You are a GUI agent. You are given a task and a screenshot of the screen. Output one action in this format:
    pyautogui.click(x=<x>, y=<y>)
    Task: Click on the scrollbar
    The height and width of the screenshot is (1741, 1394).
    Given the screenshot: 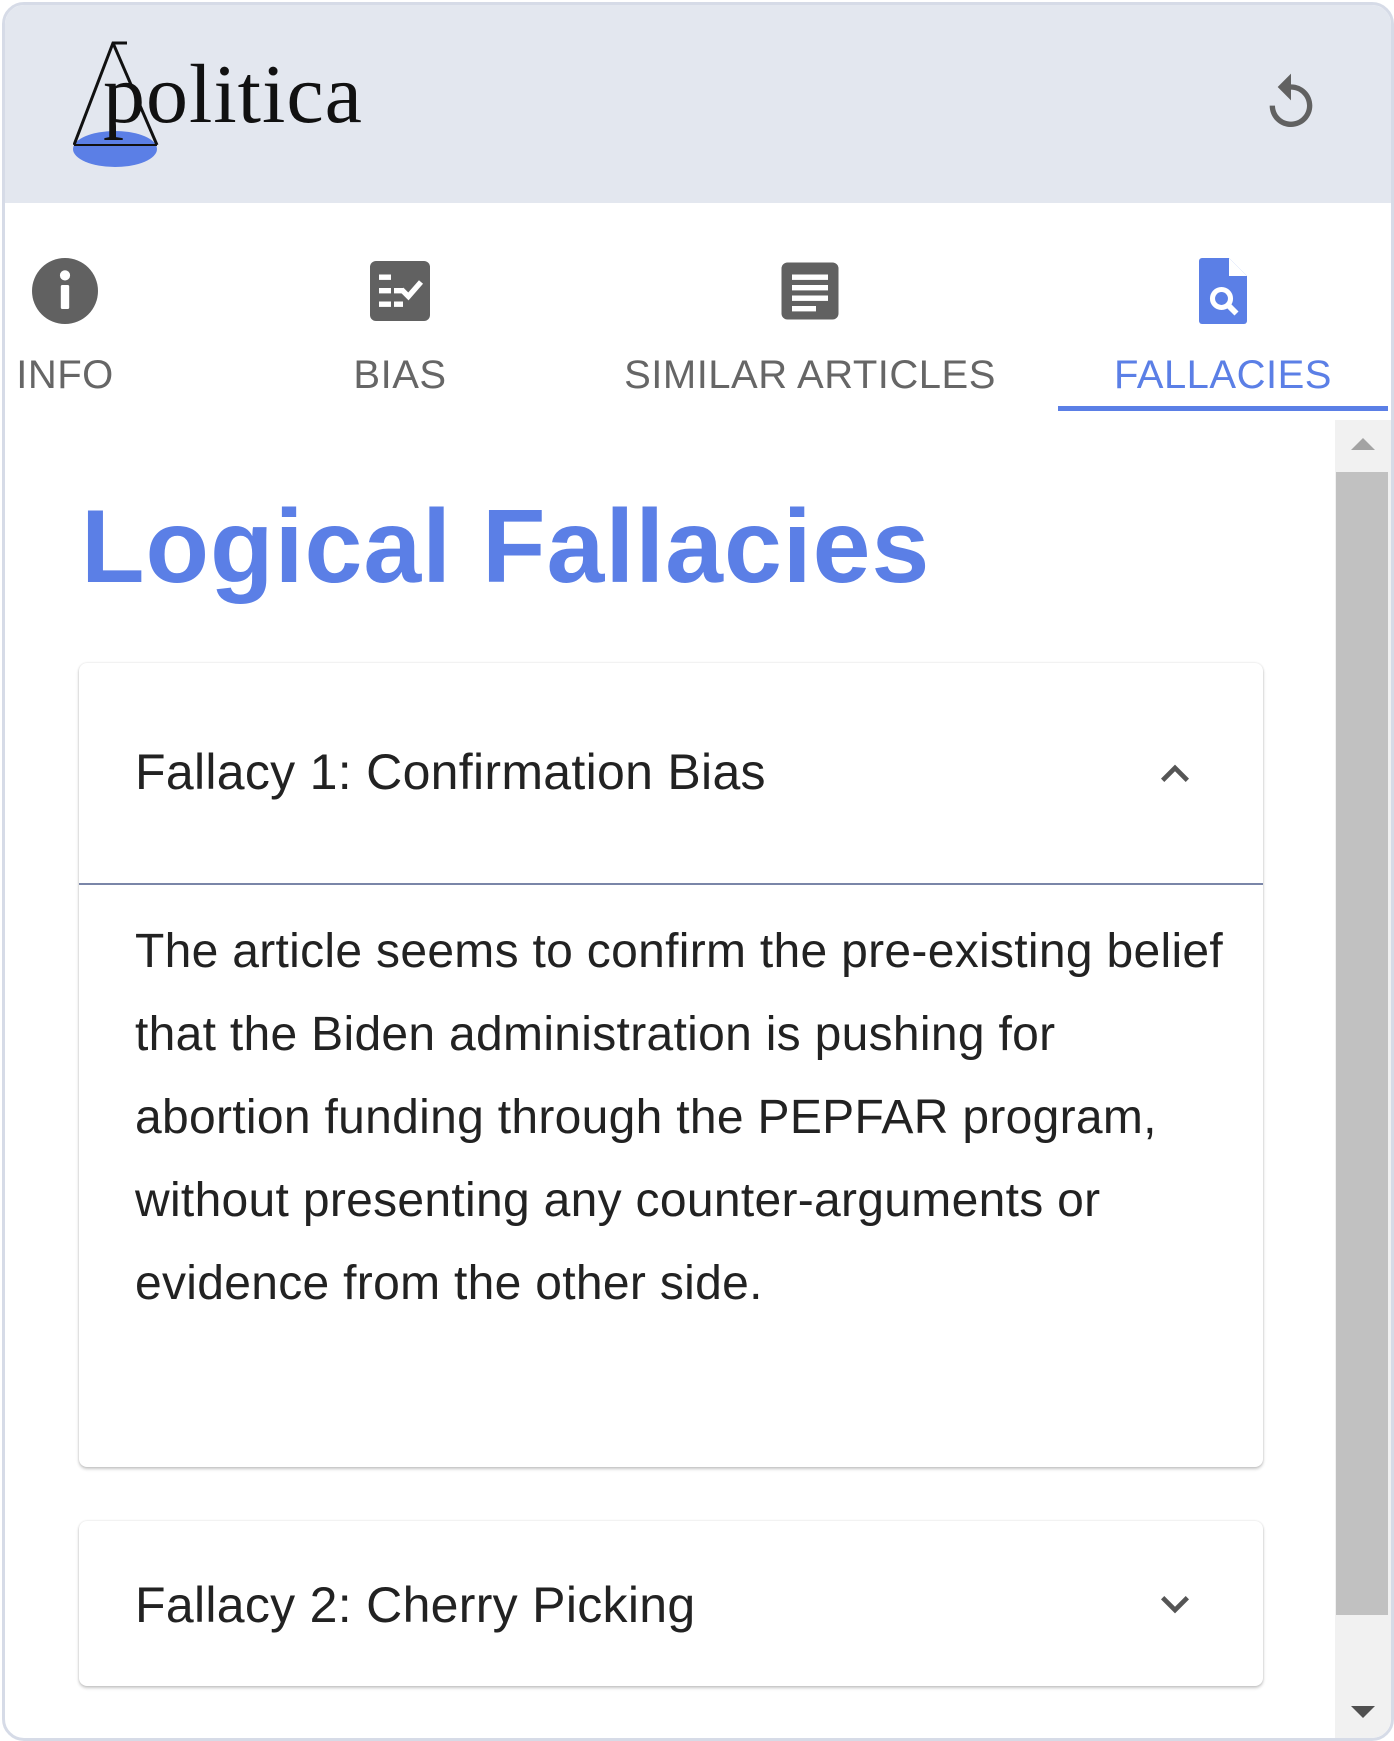 What is the action you would take?
    pyautogui.click(x=1363, y=1079)
    